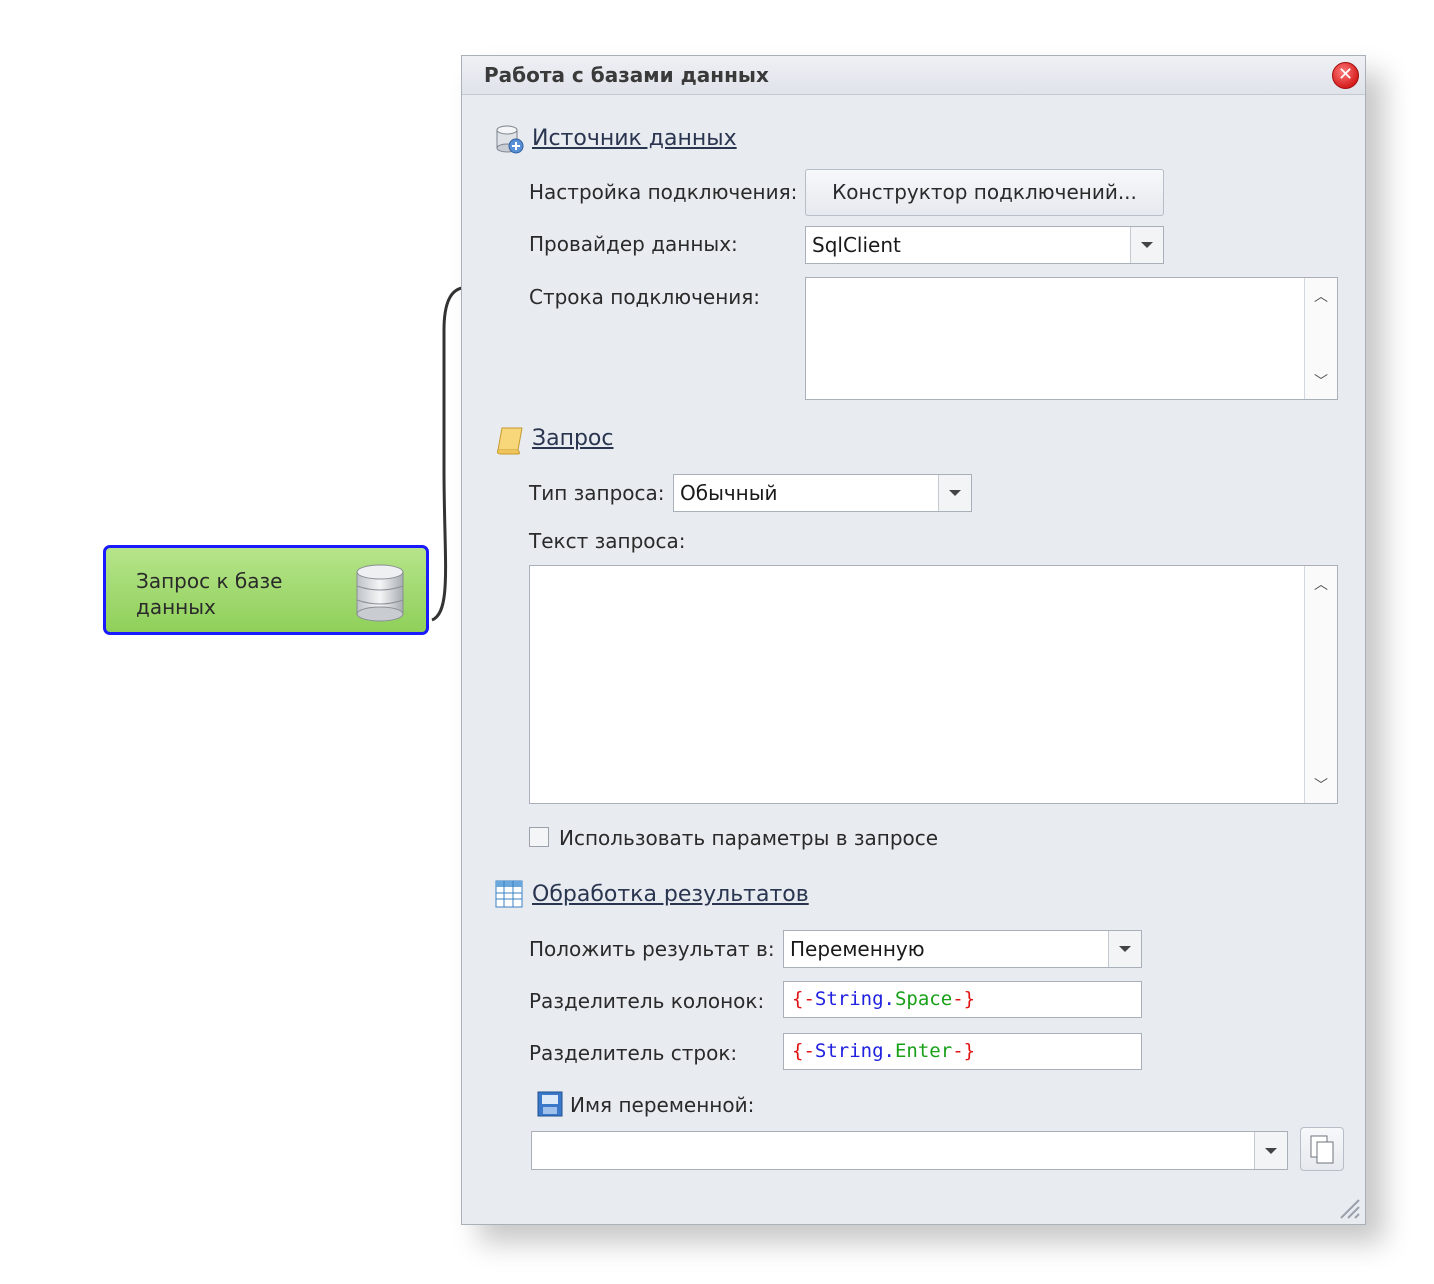 This screenshot has height=1284, width=1434. I want to click on provider-combobox: SqlClient, so click(984, 245).